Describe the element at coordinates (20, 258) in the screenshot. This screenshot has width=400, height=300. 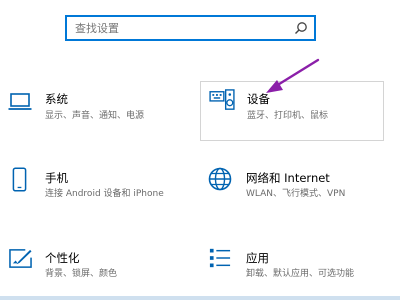
I see `paint-icon` at that location.